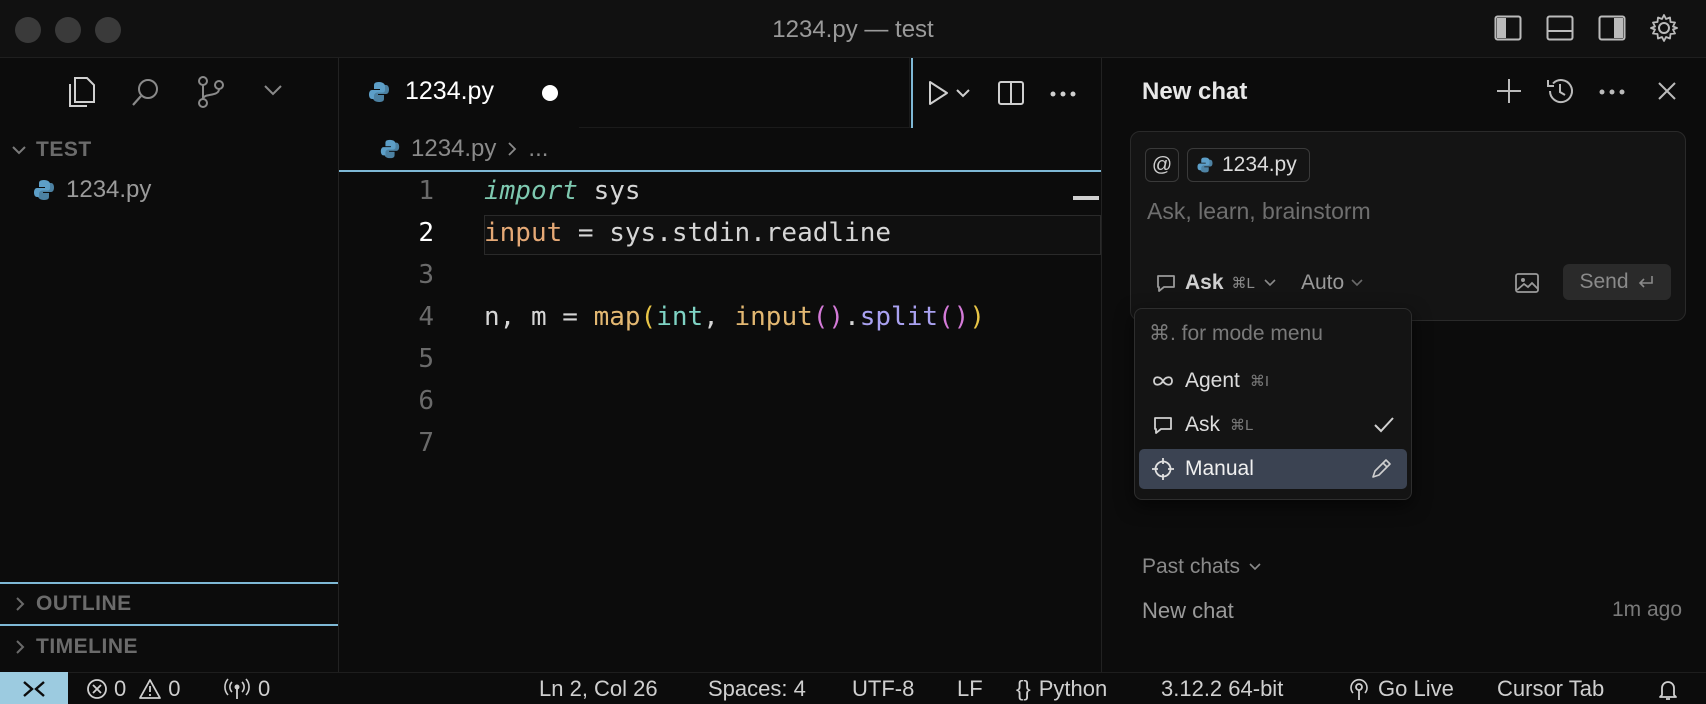 The image size is (1706, 704). I want to click on notifications-bell-icon, so click(1668, 690).